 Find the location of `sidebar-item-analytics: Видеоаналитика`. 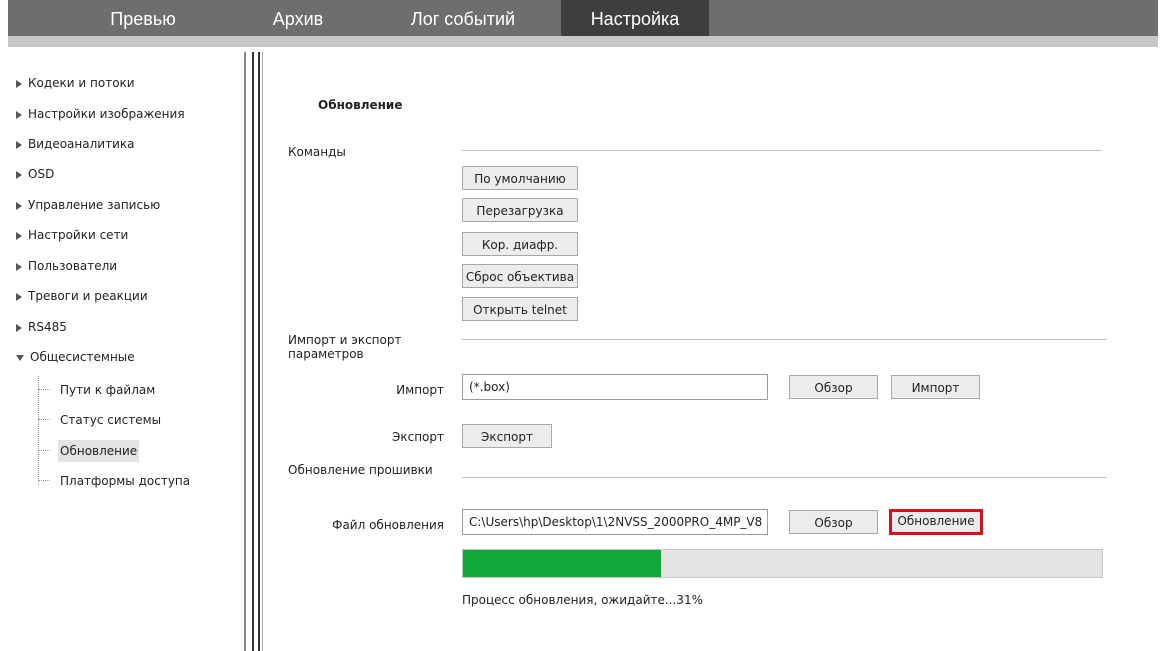

sidebar-item-analytics: Видеоаналитика is located at coordinates (75, 144).